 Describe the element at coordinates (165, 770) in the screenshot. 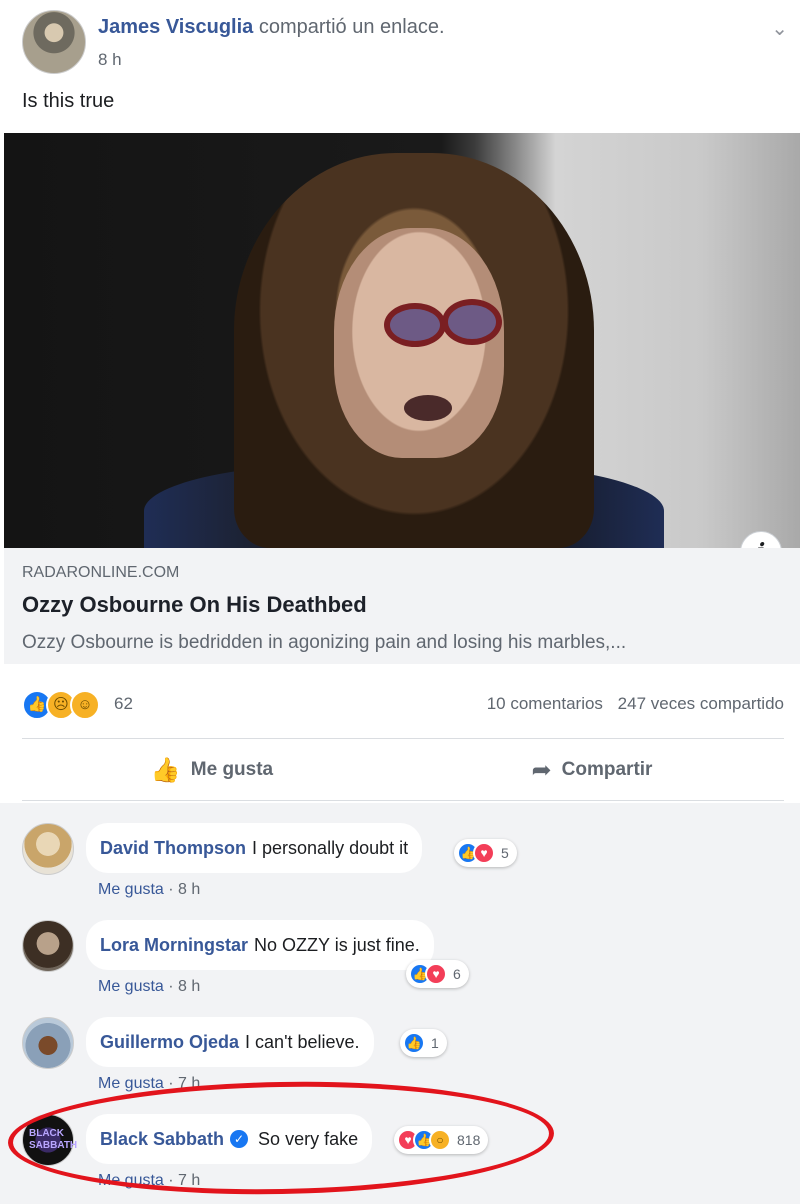

I see `thumbs-up-icon: 👍` at that location.